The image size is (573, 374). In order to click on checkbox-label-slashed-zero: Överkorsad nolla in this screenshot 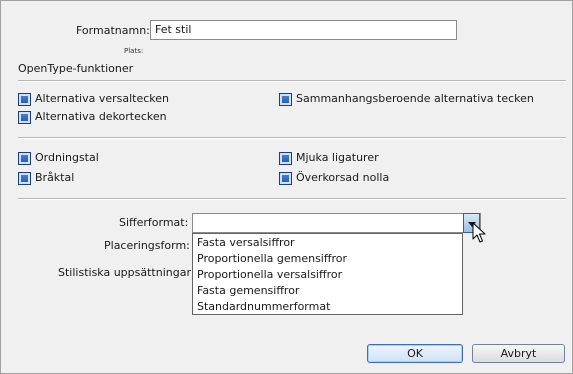, I will do `click(343, 177)`.